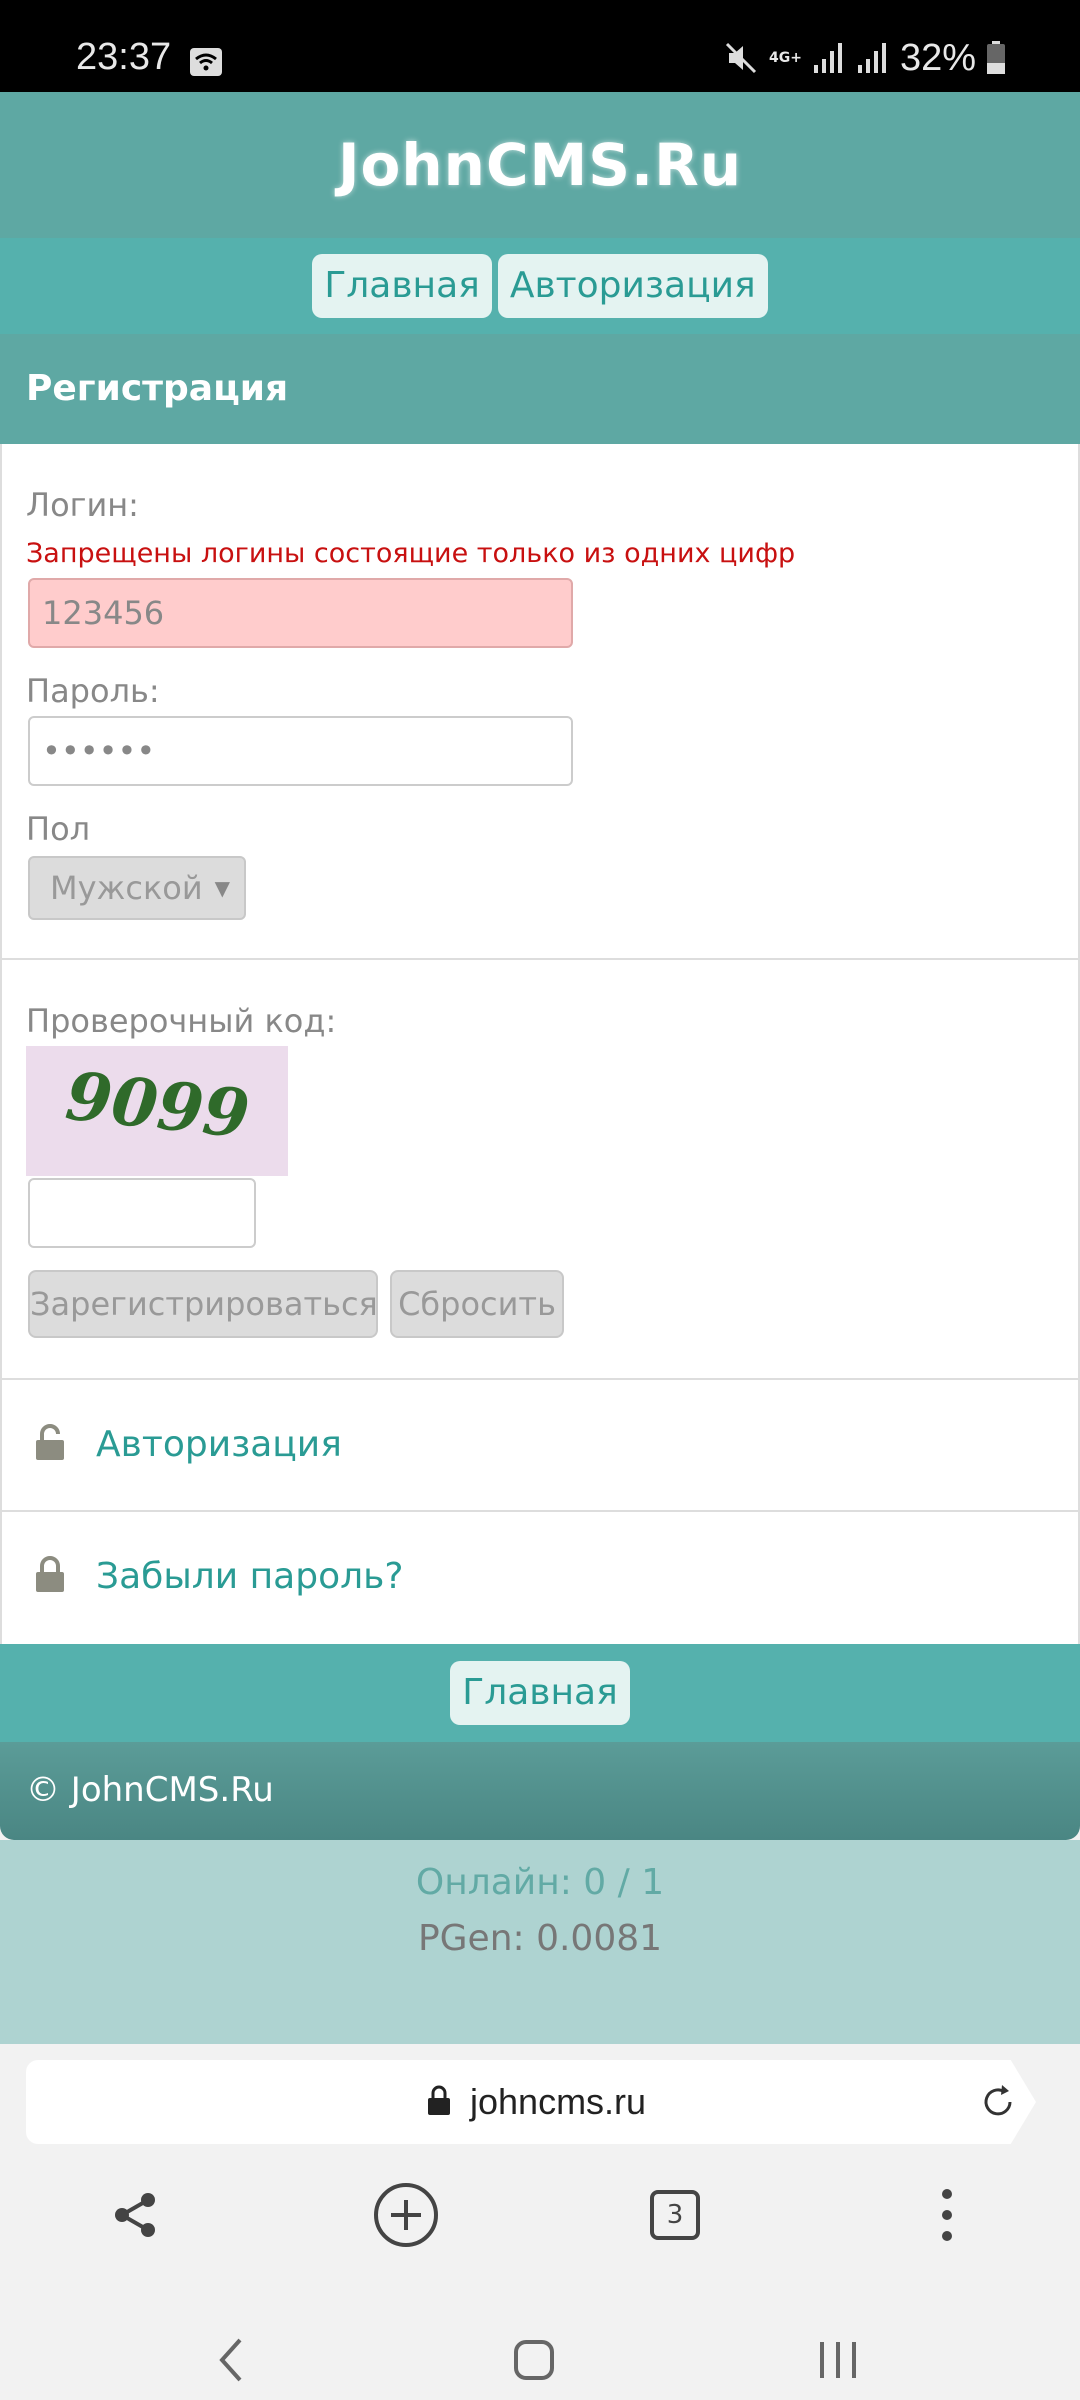 Image resolution: width=1080 pixels, height=2400 pixels. Describe the element at coordinates (540, 959) in the screenshot. I see `divider` at that location.